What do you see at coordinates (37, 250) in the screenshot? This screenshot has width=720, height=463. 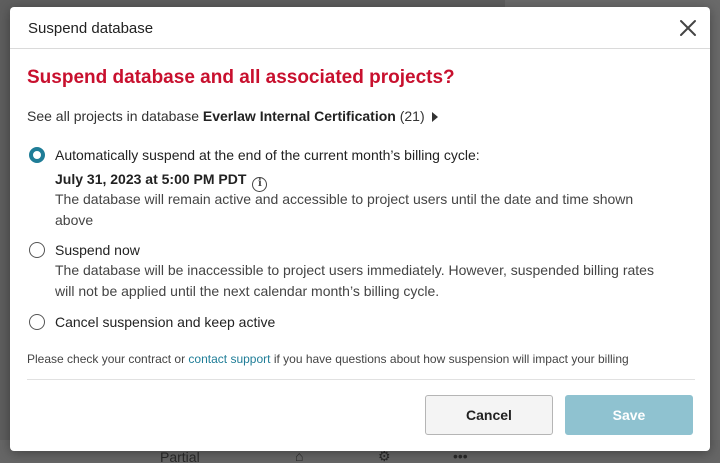 I see `radio-suspend-now` at bounding box center [37, 250].